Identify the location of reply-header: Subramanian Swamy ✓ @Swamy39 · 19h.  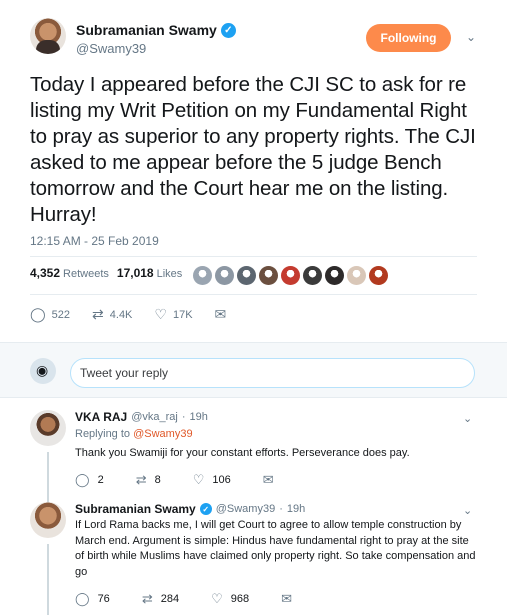
(190, 509).